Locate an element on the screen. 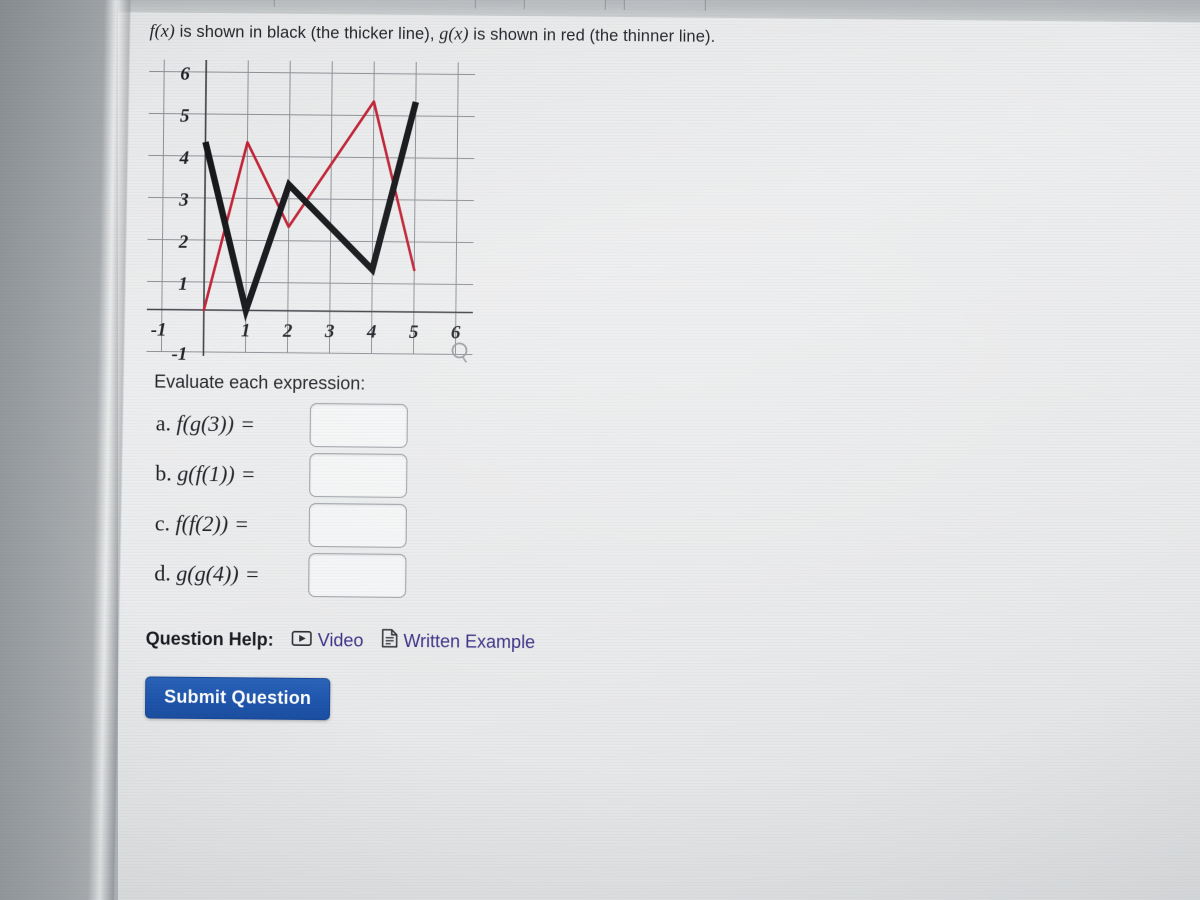  expression-letter-b: b. is located at coordinates (163, 473).